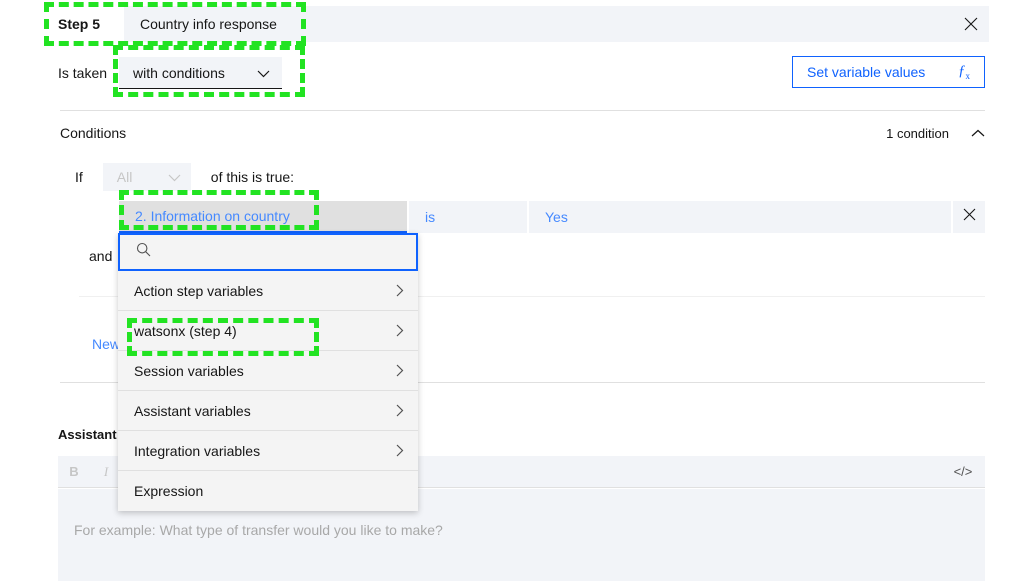  I want to click on step-label: Step 5, so click(79, 24).